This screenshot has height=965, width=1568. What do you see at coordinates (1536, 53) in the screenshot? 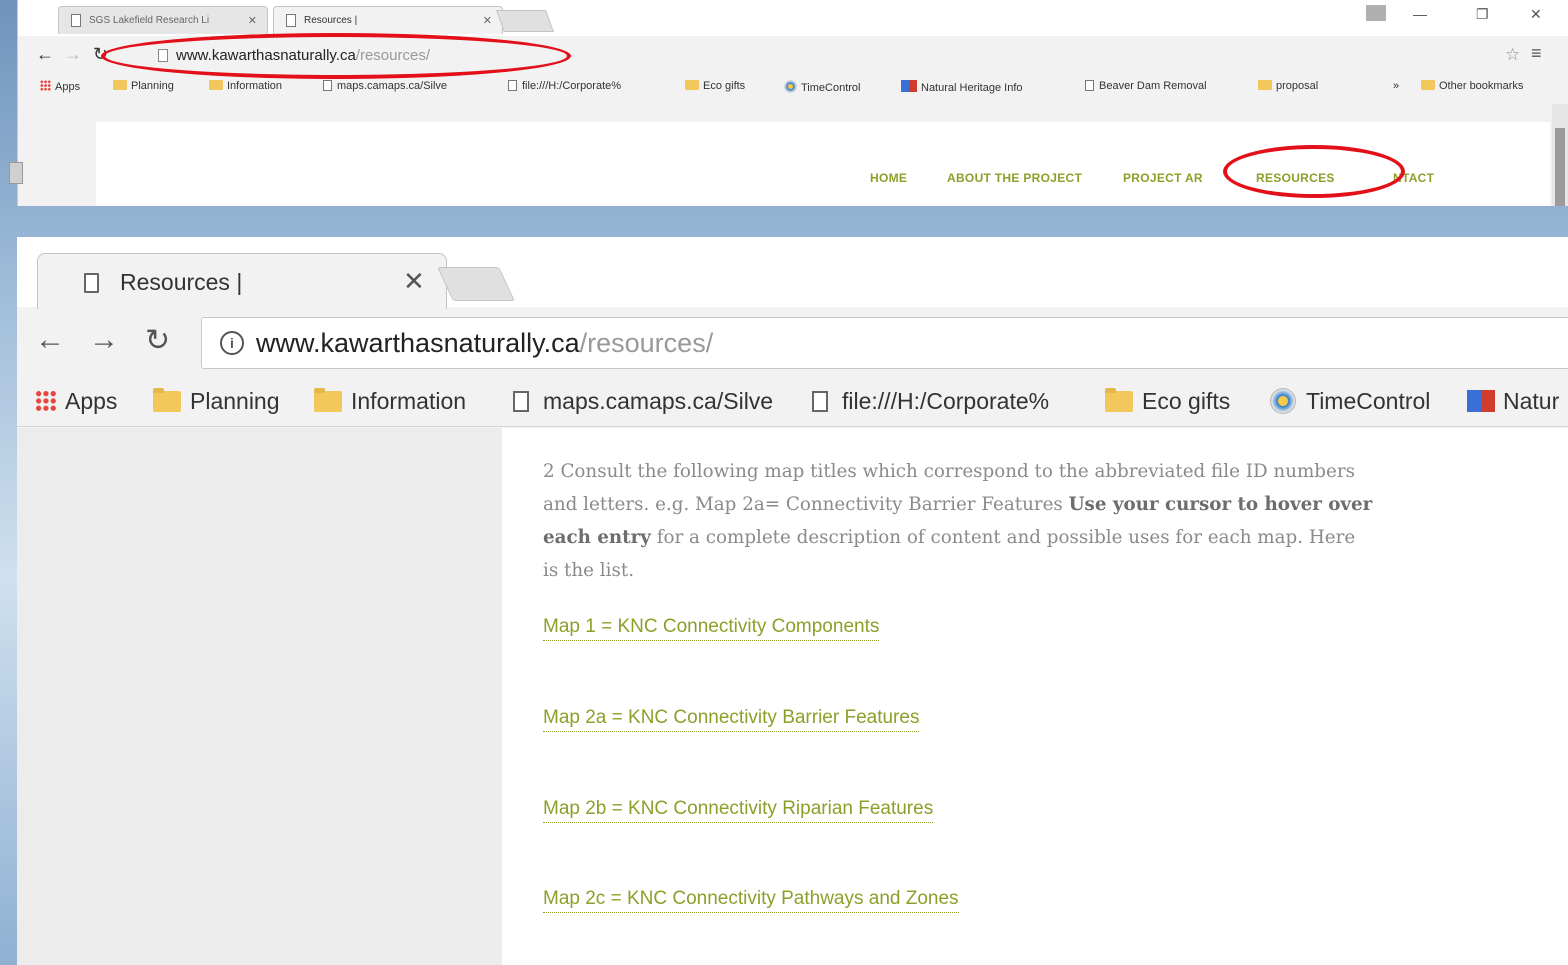
I see `menu-icon: ≡` at bounding box center [1536, 53].